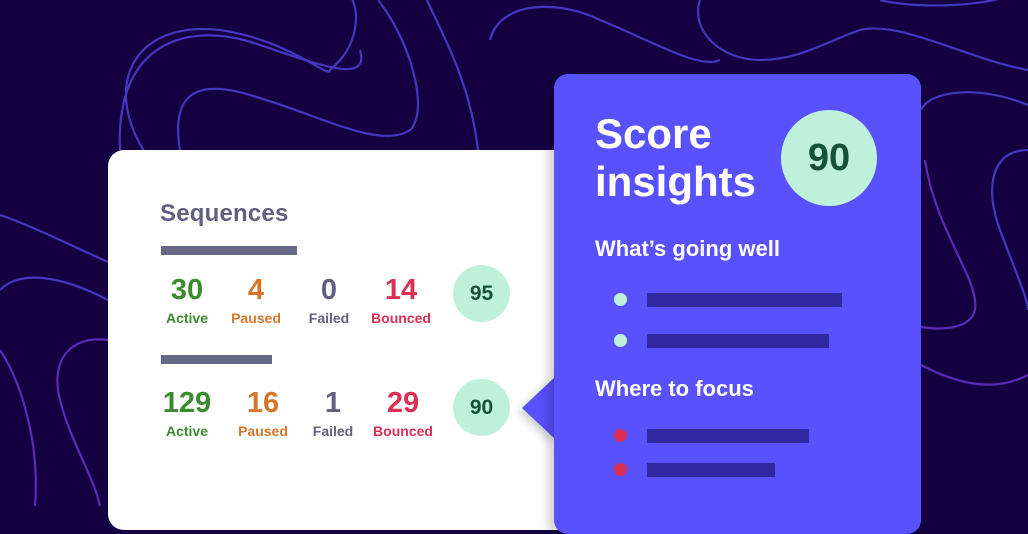 This screenshot has height=534, width=1028. What do you see at coordinates (687, 248) in the screenshot?
I see `going-well-heading: What’s going well` at bounding box center [687, 248].